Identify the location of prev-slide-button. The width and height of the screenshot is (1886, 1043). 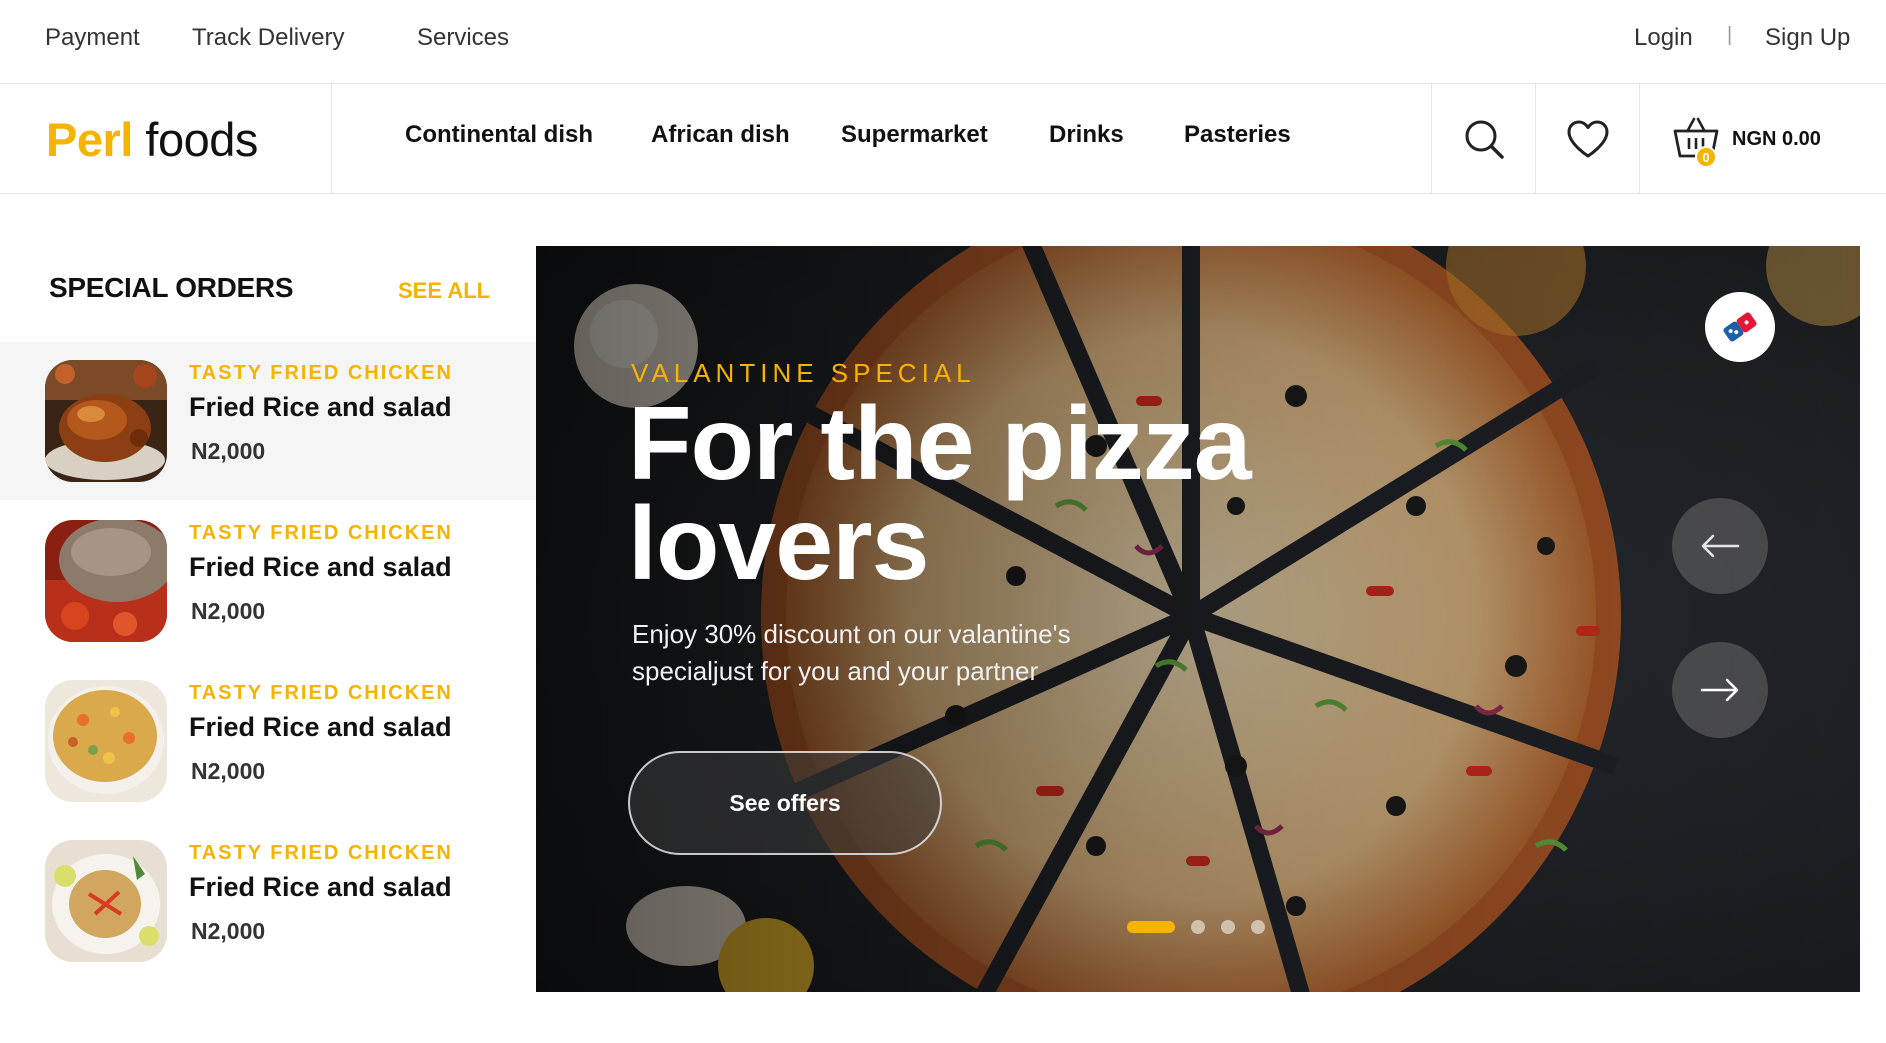
(1720, 546).